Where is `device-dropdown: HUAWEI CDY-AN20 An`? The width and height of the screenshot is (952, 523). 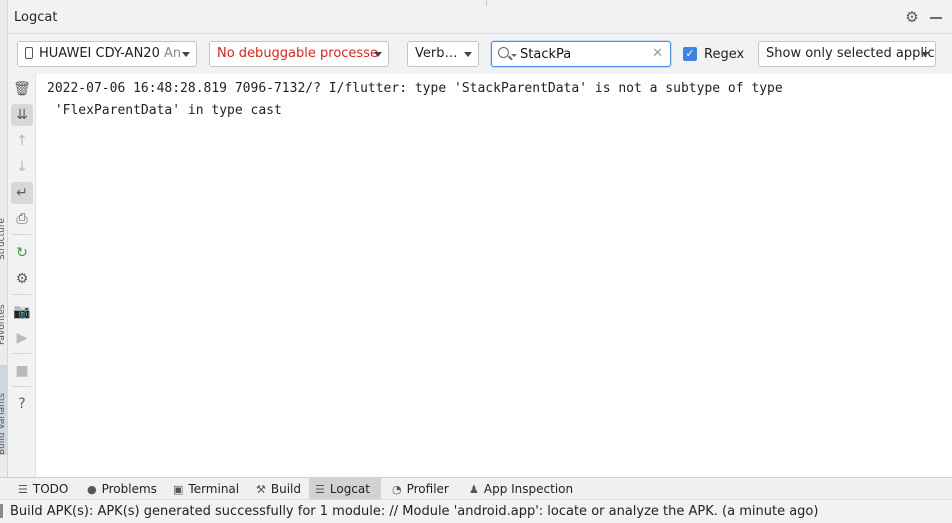 device-dropdown: HUAWEI CDY-AN20 An is located at coordinates (107, 54).